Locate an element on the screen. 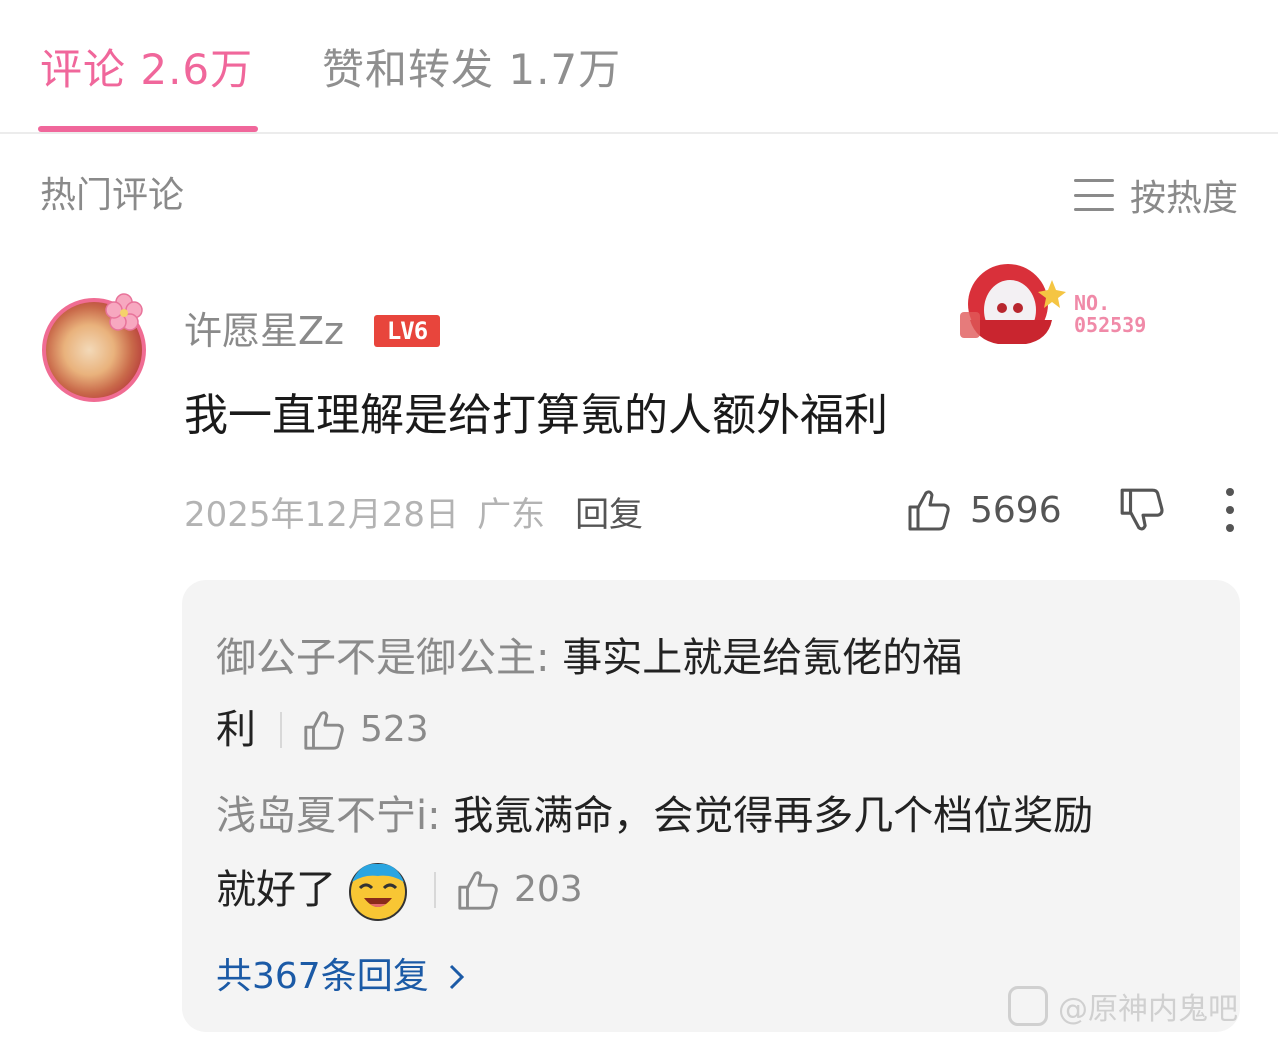  reply-like-count: 203 is located at coordinates (548, 889).